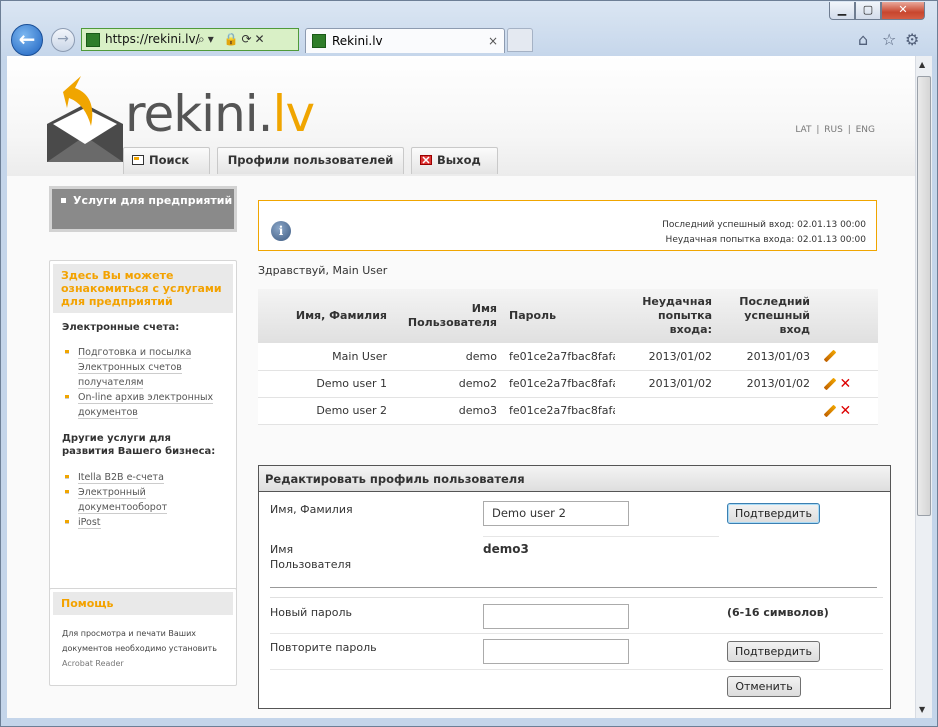 Image resolution: width=938 pixels, height=727 pixels. What do you see at coordinates (143, 603) in the screenshot?
I see `help-box-title: Помощь` at bounding box center [143, 603].